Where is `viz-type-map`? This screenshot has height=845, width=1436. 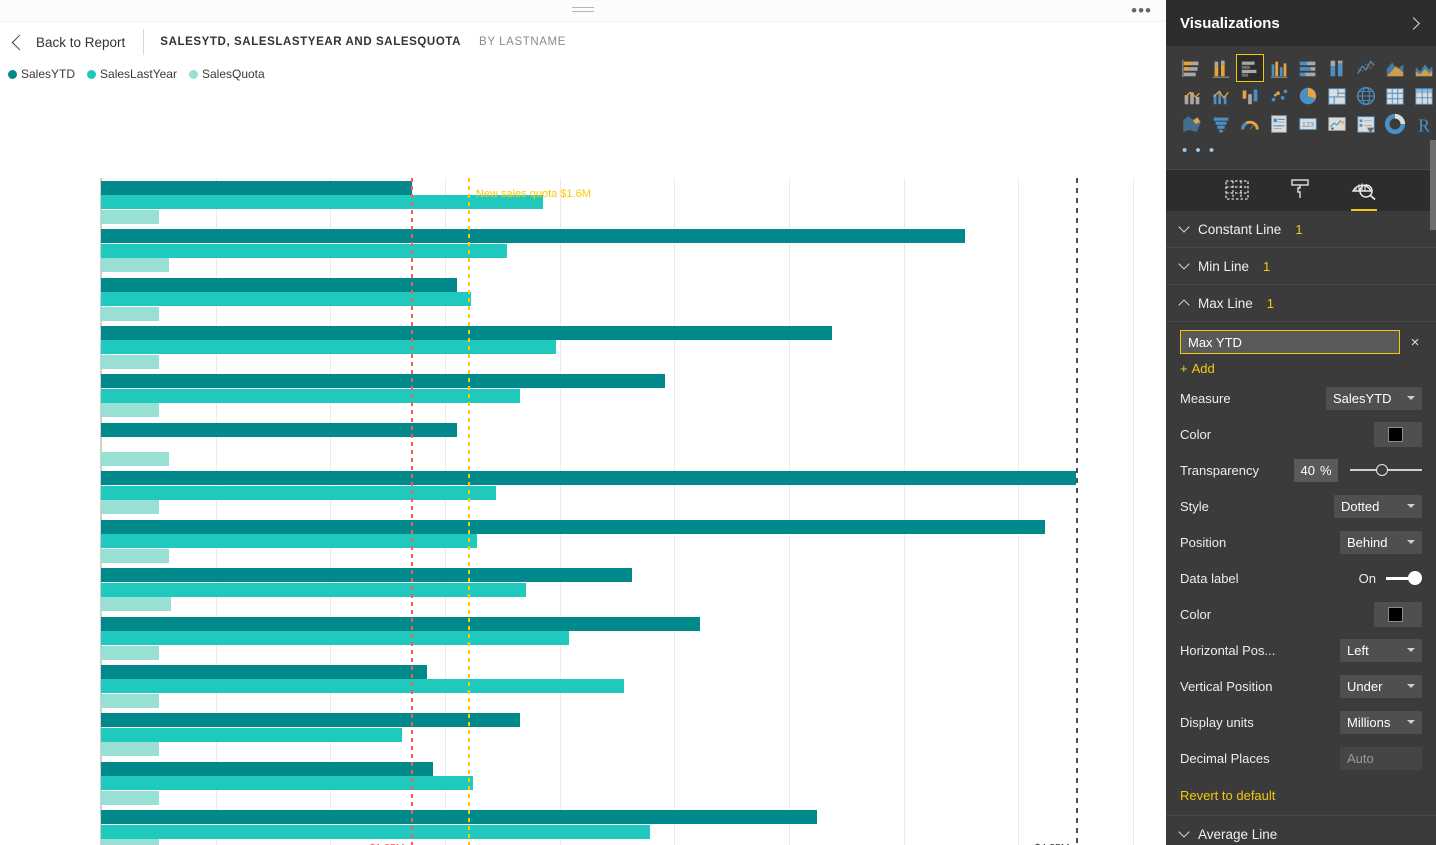 viz-type-map is located at coordinates (1366, 96).